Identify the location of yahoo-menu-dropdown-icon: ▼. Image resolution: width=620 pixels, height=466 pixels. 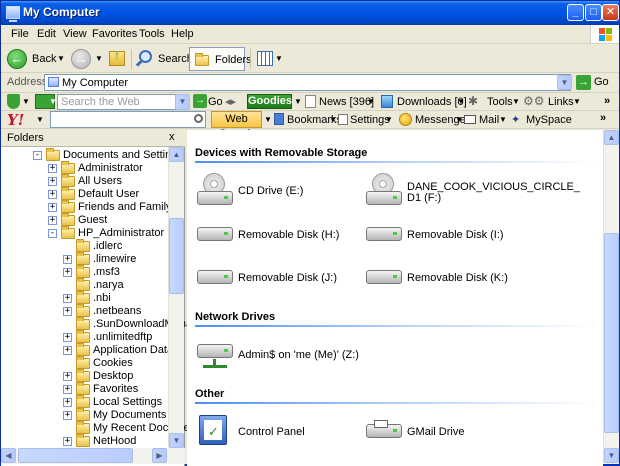
(40, 119).